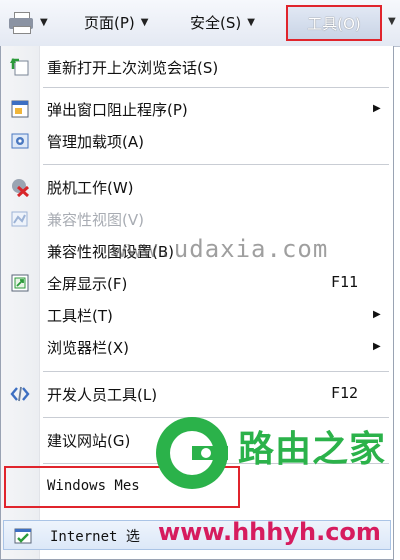 Image resolution: width=400 pixels, height=560 pixels. I want to click on addons-gear-icon, so click(20, 141).